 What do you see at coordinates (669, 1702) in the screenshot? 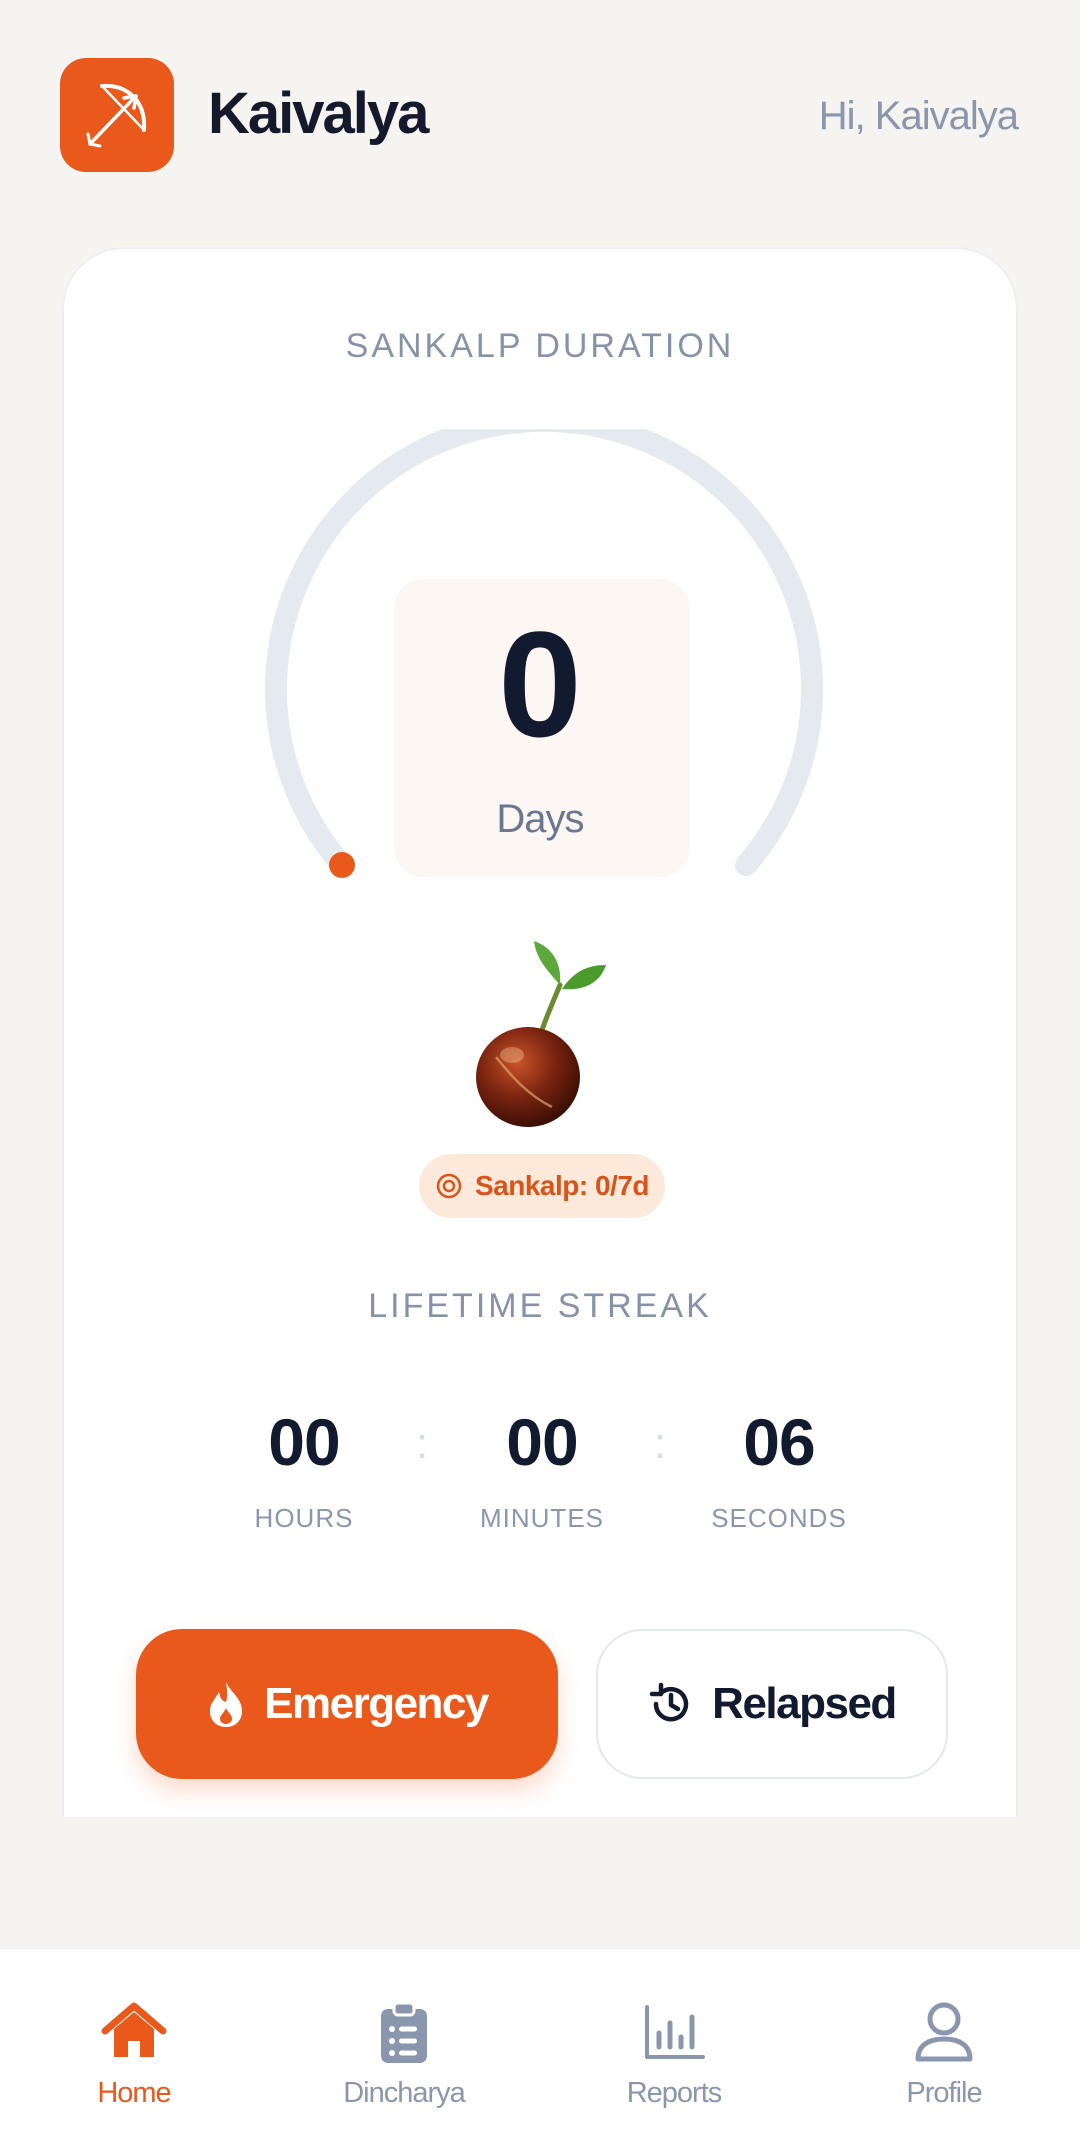
I see `history-icon` at bounding box center [669, 1702].